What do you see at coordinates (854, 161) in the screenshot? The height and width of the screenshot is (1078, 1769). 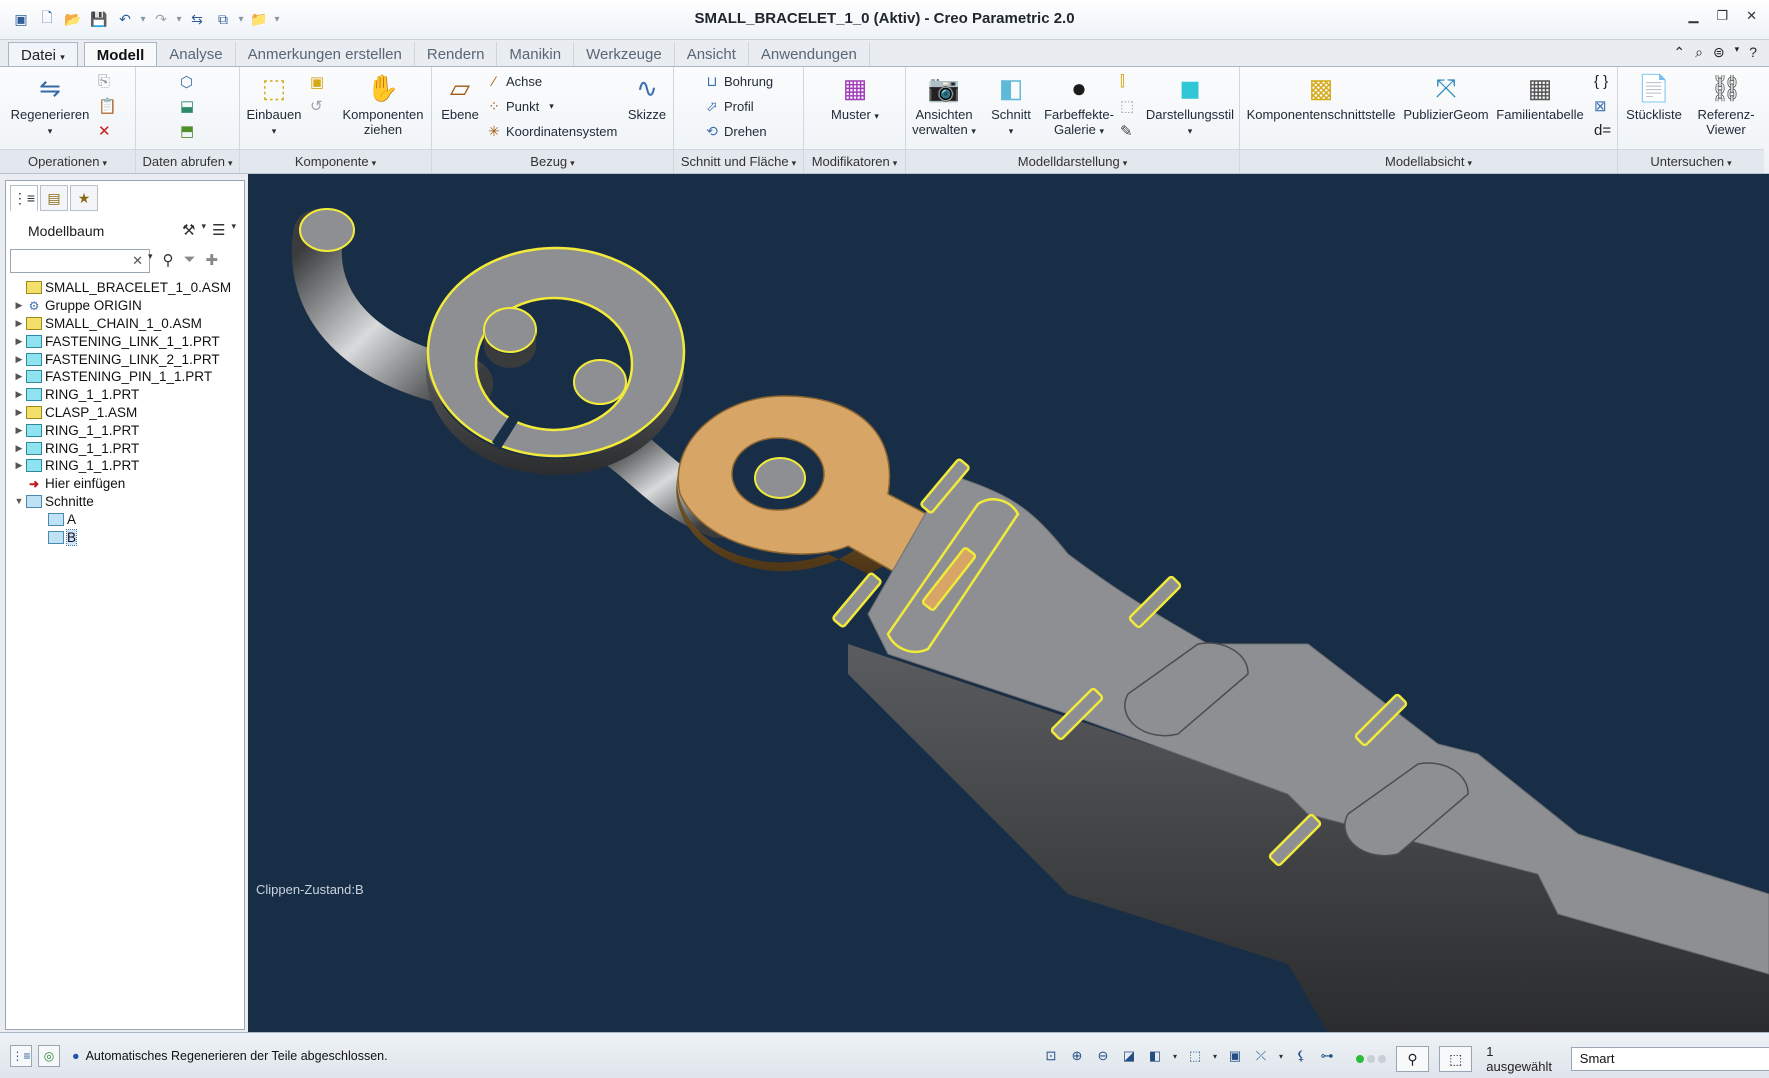 I see `group-label-modifikatoren: Modifikatoren ▾` at bounding box center [854, 161].